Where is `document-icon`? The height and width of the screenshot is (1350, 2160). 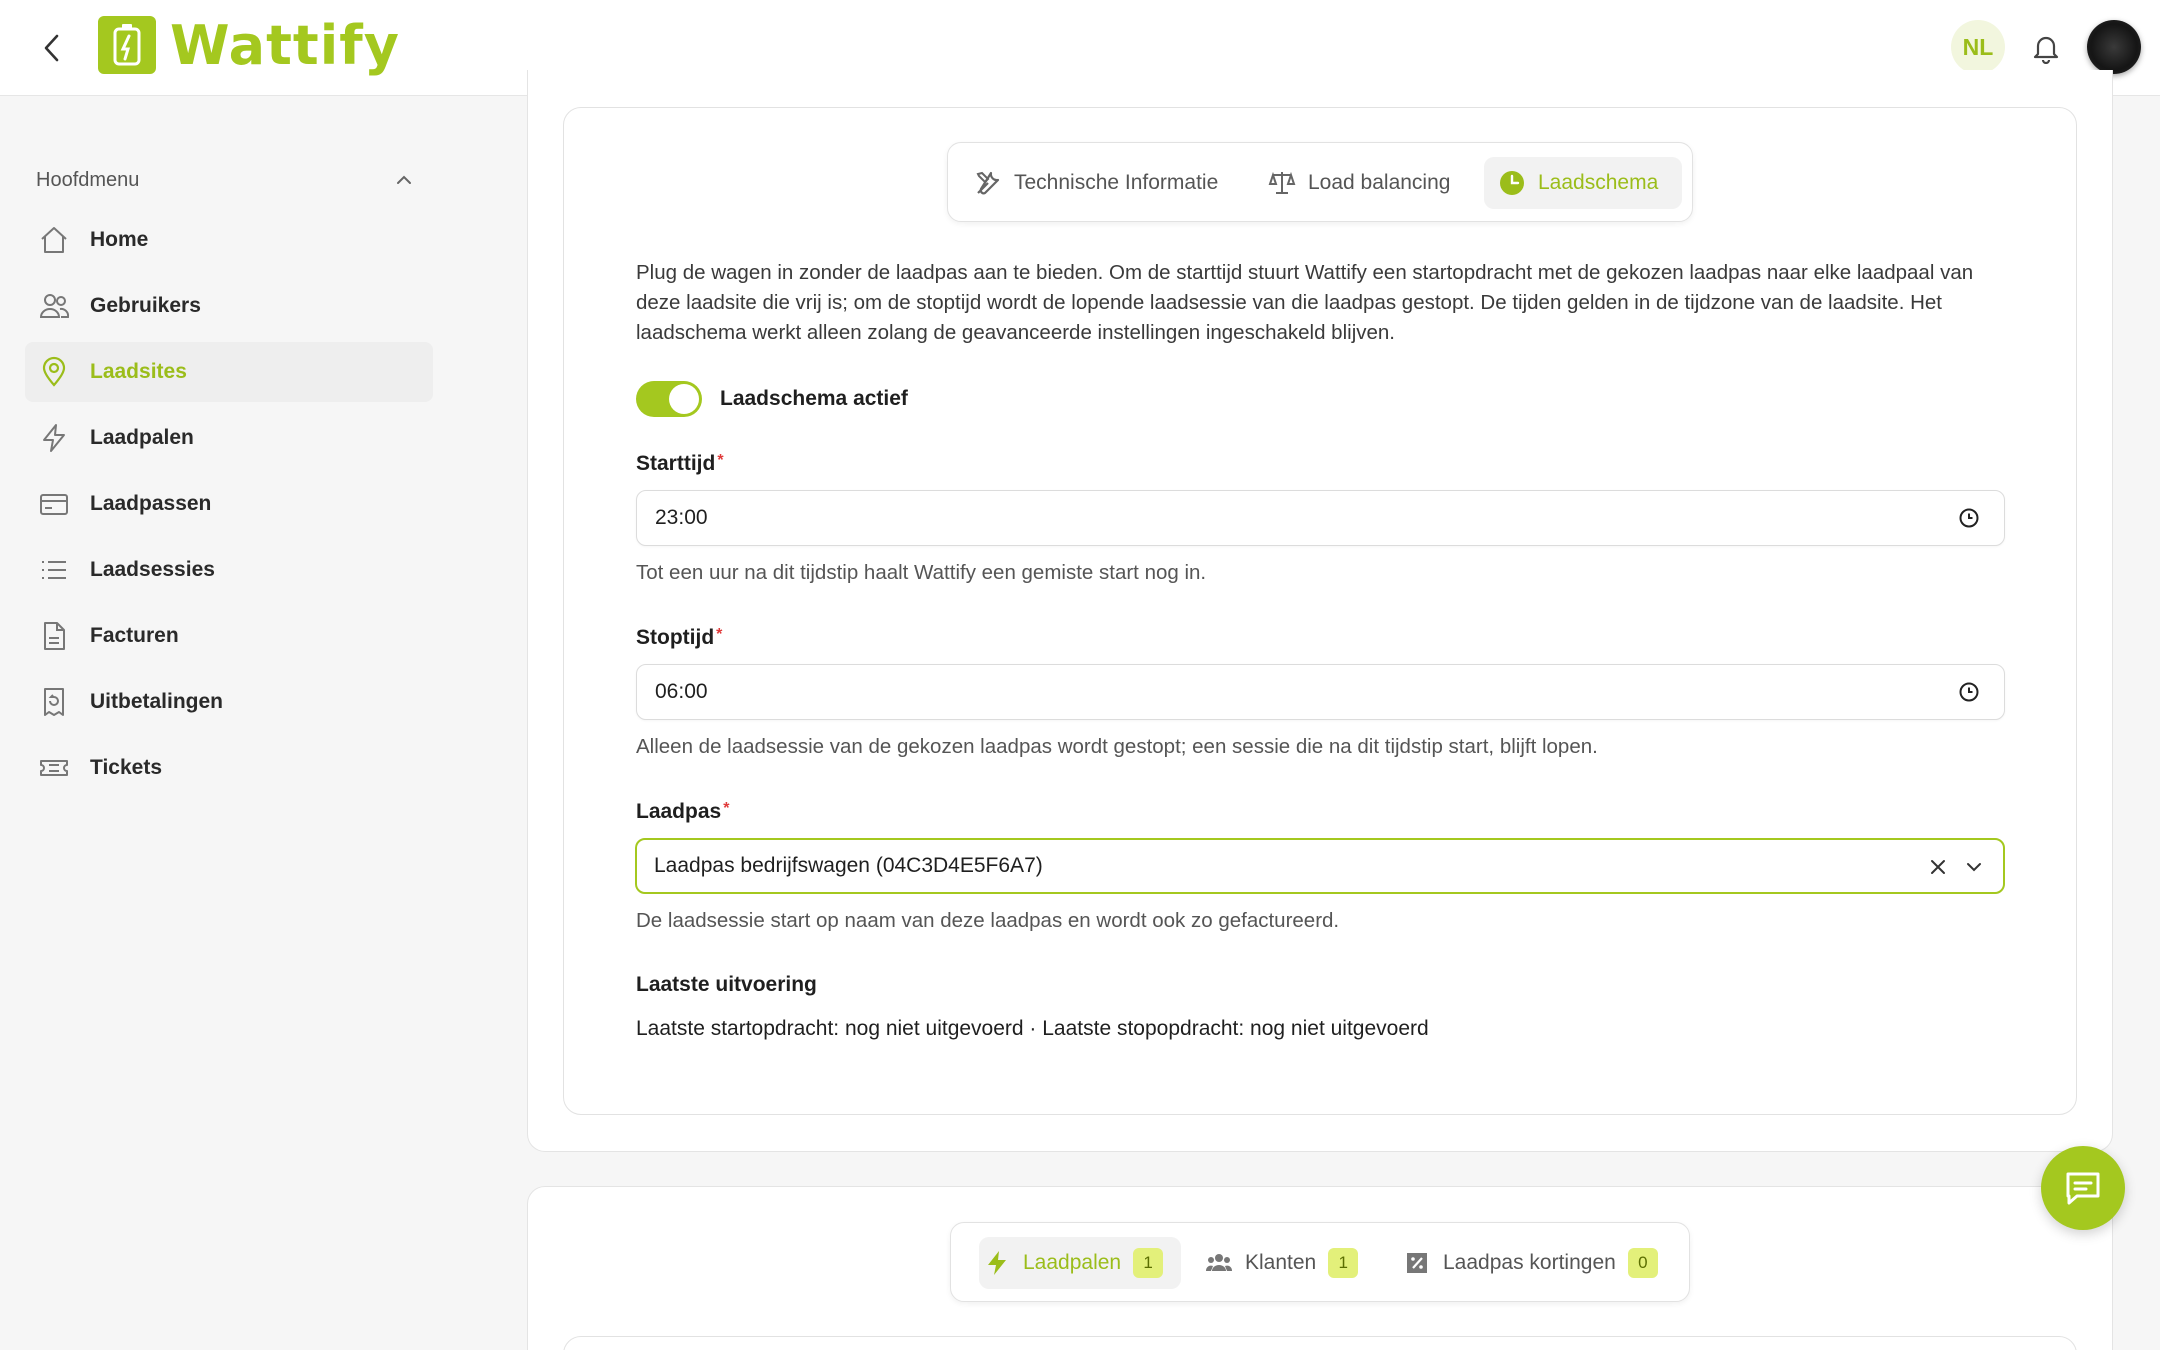 document-icon is located at coordinates (54, 636).